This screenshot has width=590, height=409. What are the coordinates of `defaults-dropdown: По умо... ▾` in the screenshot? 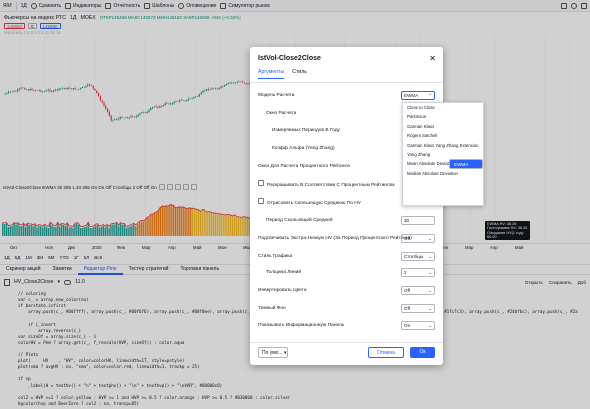 It's located at (273, 352).